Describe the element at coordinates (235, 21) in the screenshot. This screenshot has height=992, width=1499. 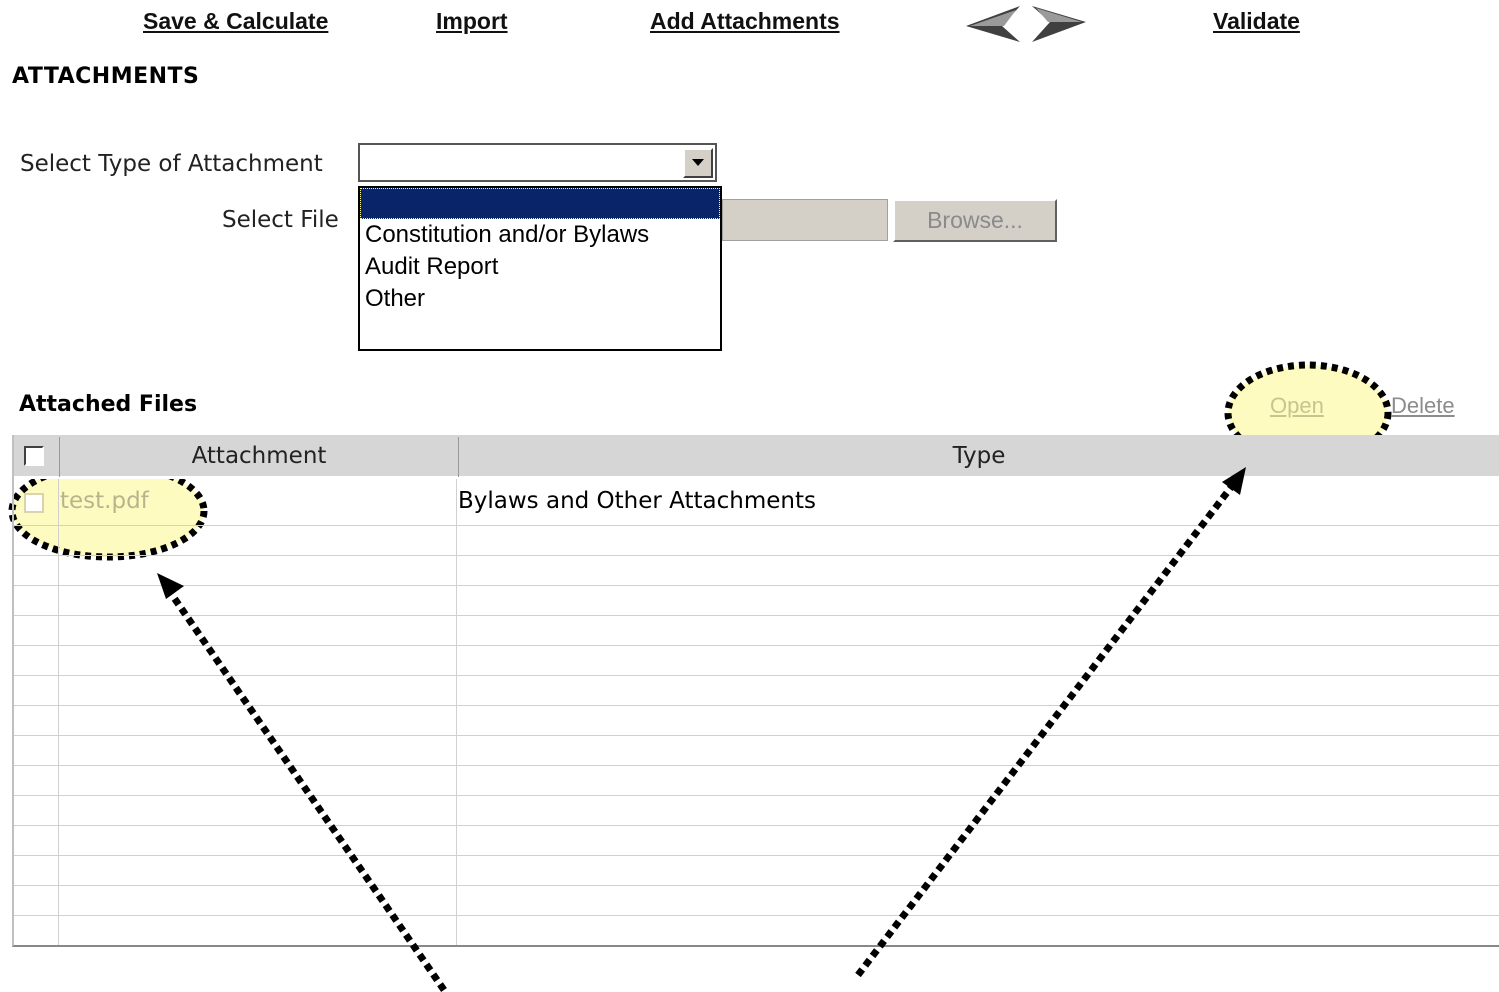
I see `save-calculate-link: Save & Calculate` at that location.